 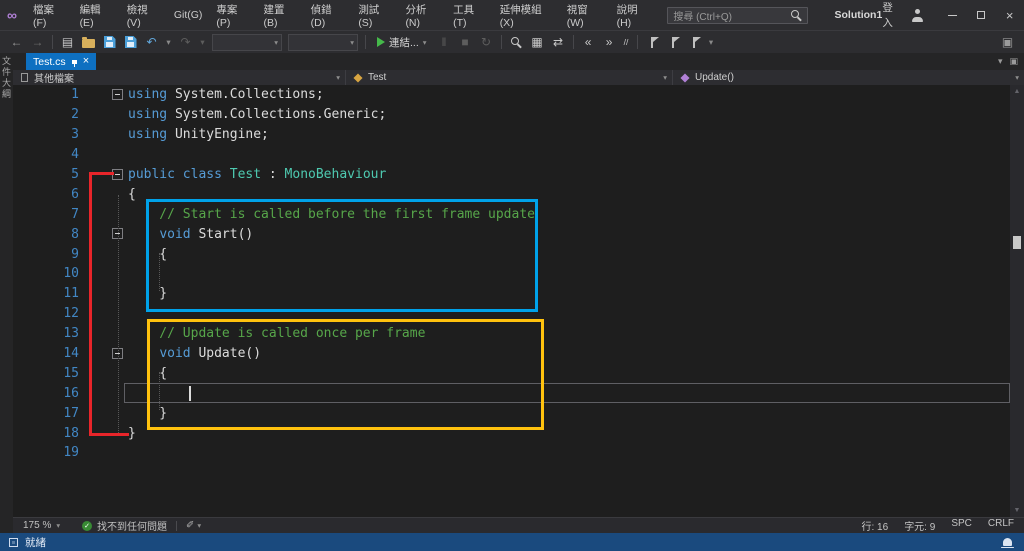 What do you see at coordinates (518, 194) in the screenshot?
I see `code-line: 6{` at bounding box center [518, 194].